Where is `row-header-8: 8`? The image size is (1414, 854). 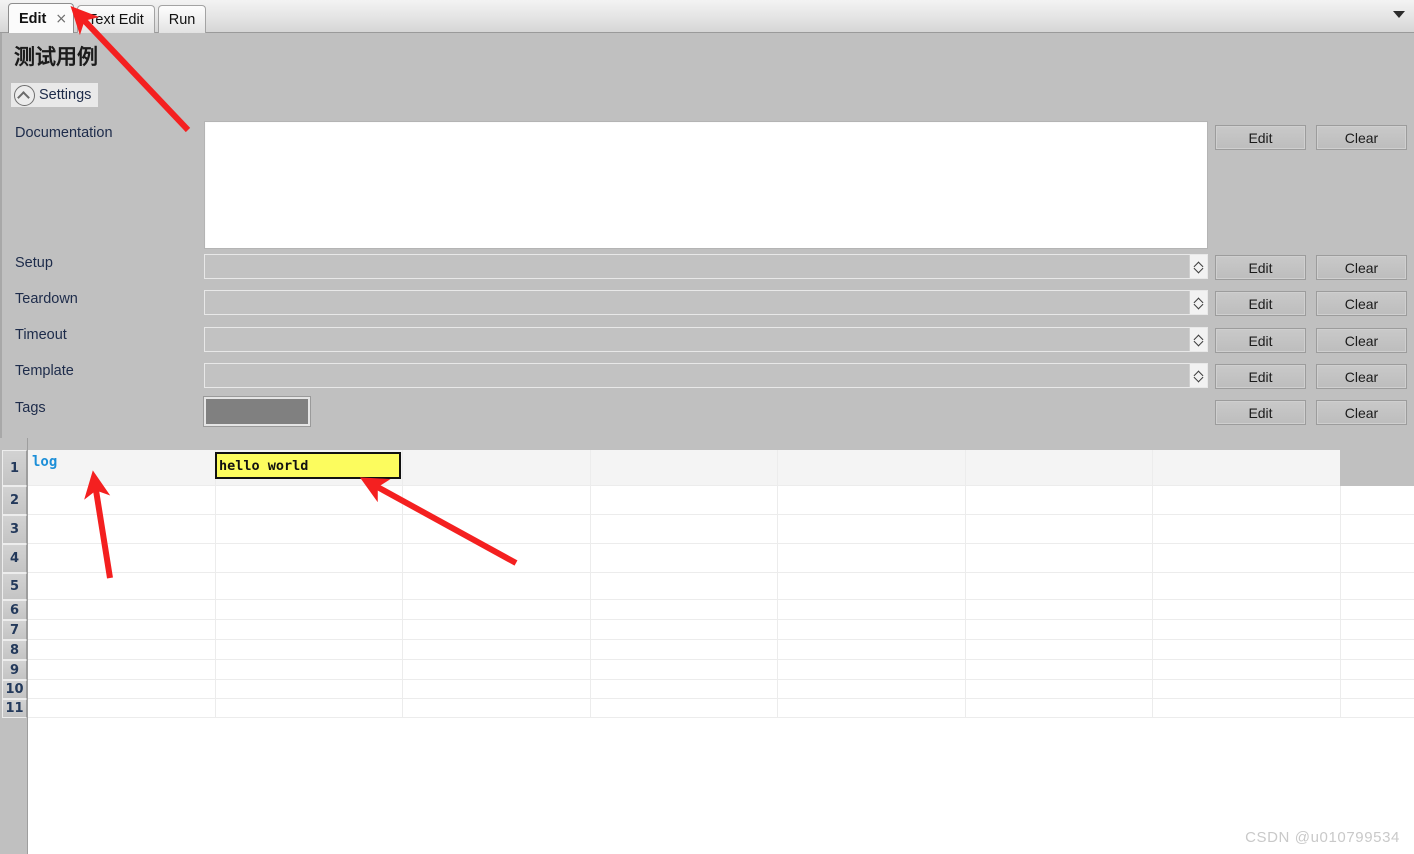 row-header-8: 8 is located at coordinates (14, 650).